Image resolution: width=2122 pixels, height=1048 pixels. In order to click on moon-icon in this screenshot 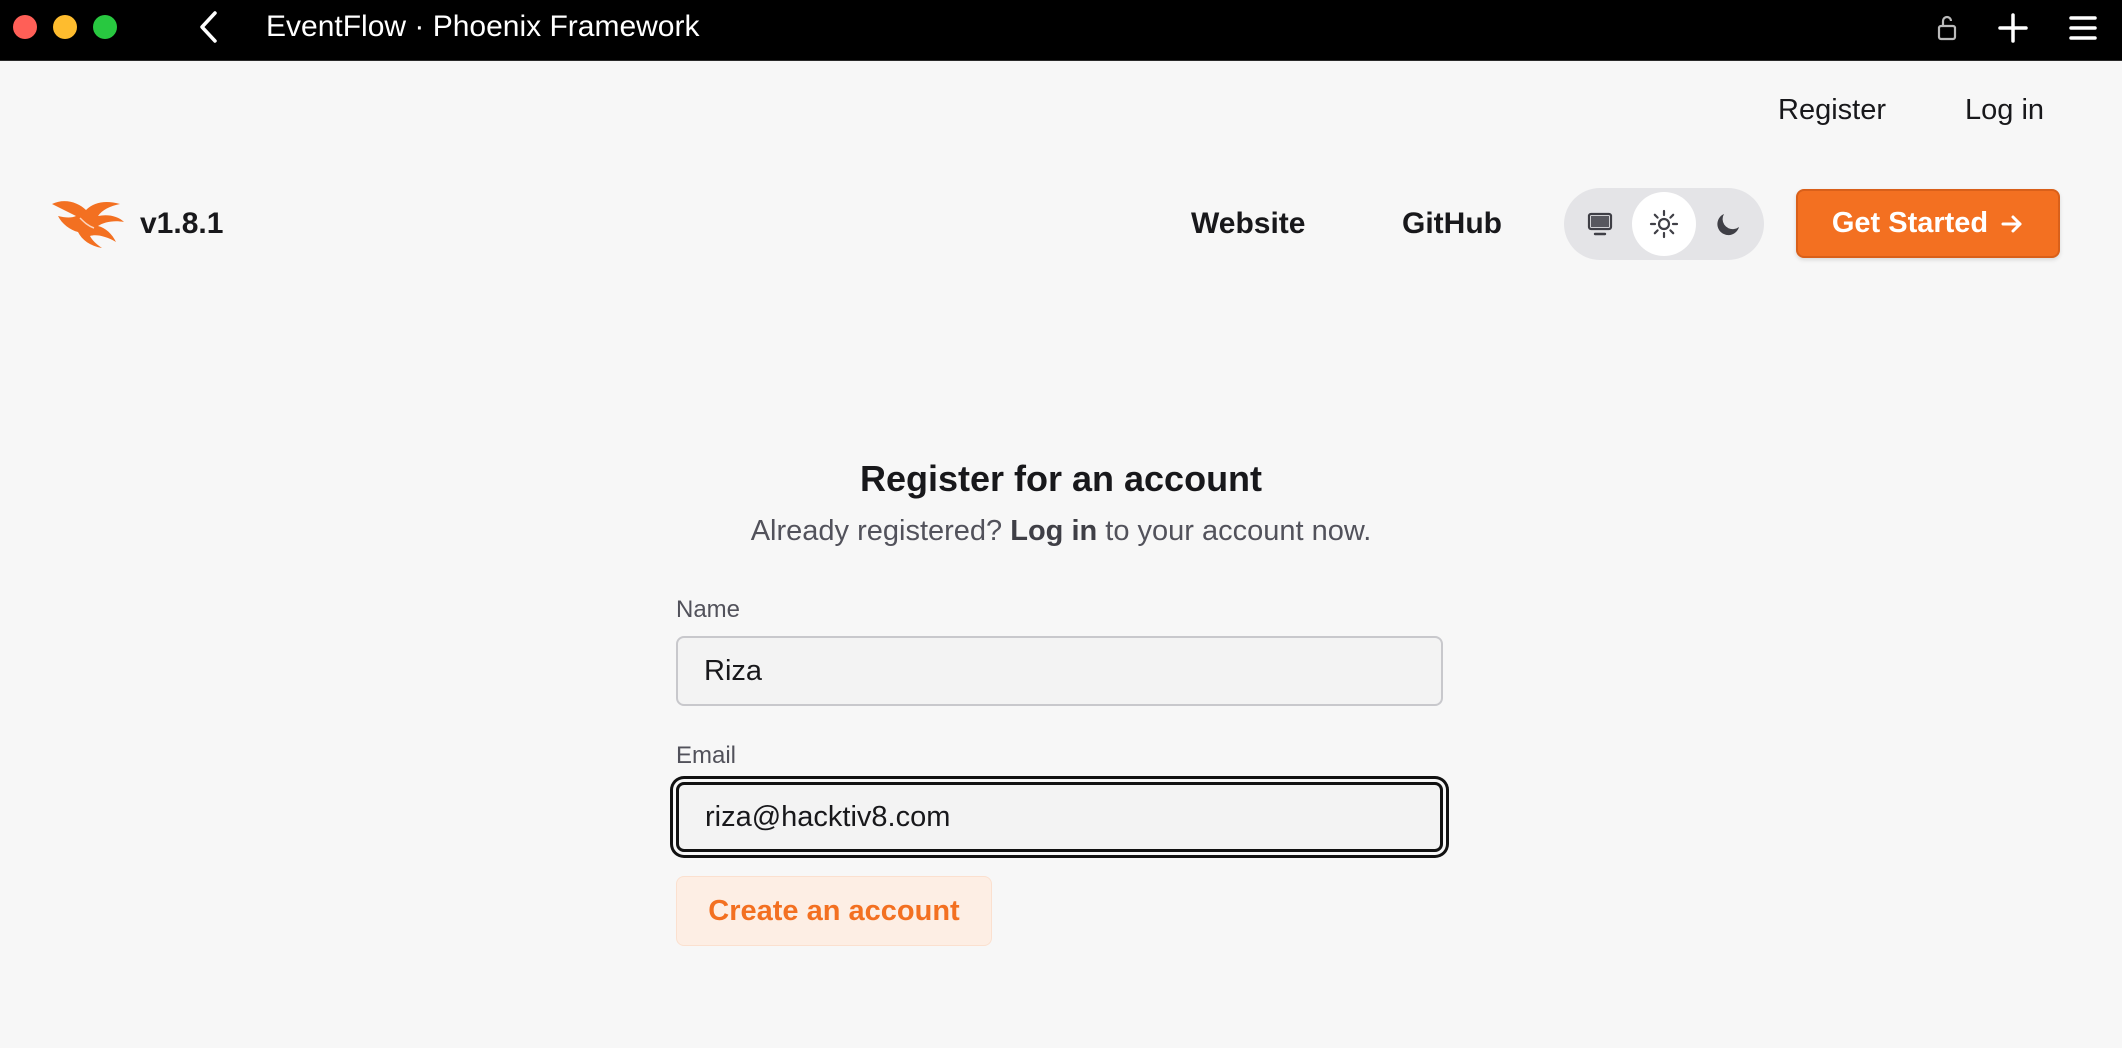, I will do `click(1728, 225)`.